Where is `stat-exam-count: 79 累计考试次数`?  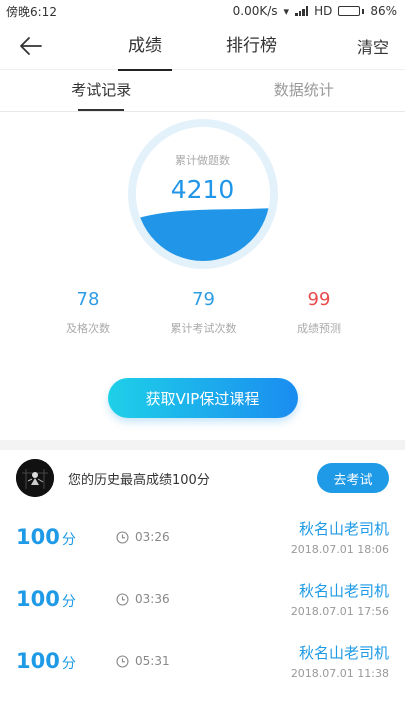 stat-exam-count: 79 累计考试次数 is located at coordinates (204, 312).